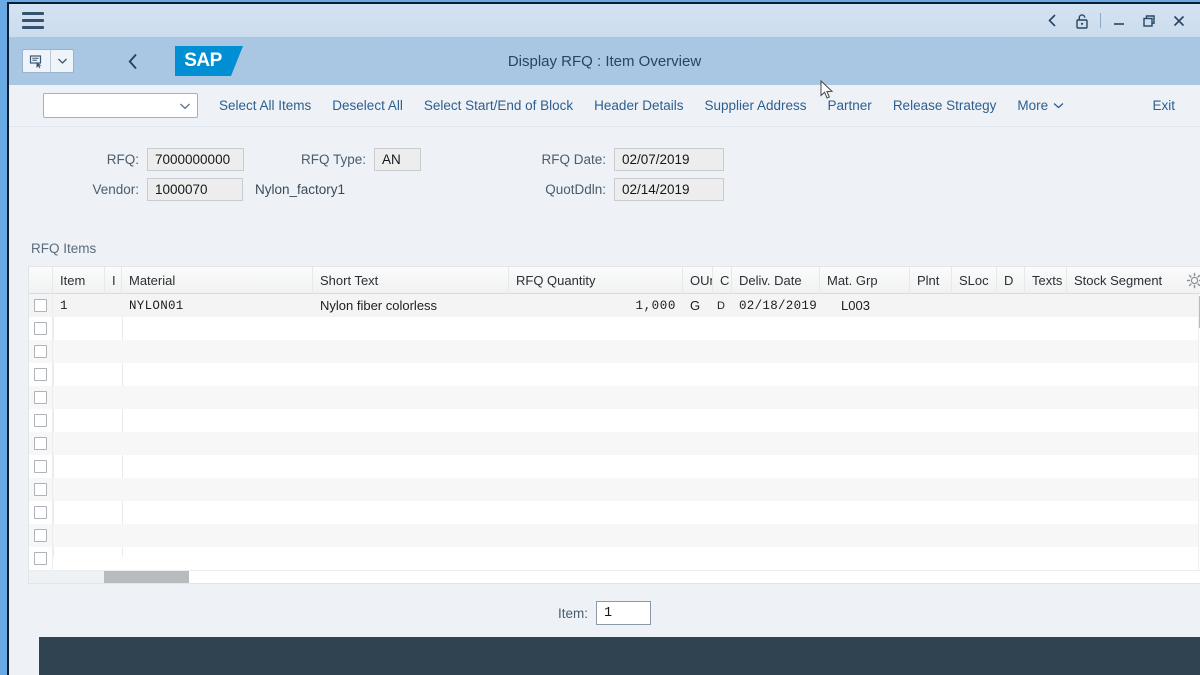 This screenshot has height=675, width=1200. Describe the element at coordinates (1193, 280) in the screenshot. I see `gear-icon` at that location.